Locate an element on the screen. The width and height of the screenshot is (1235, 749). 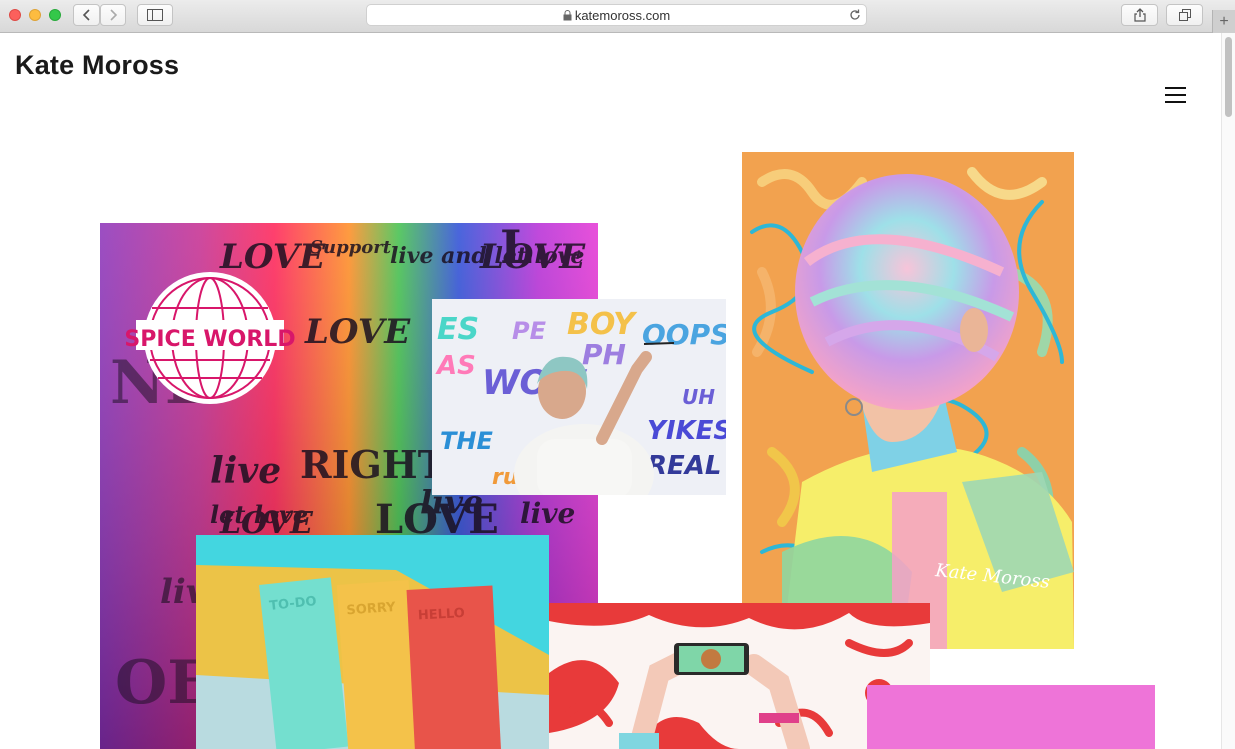
mural-word: BOY is located at coordinates (602, 324).